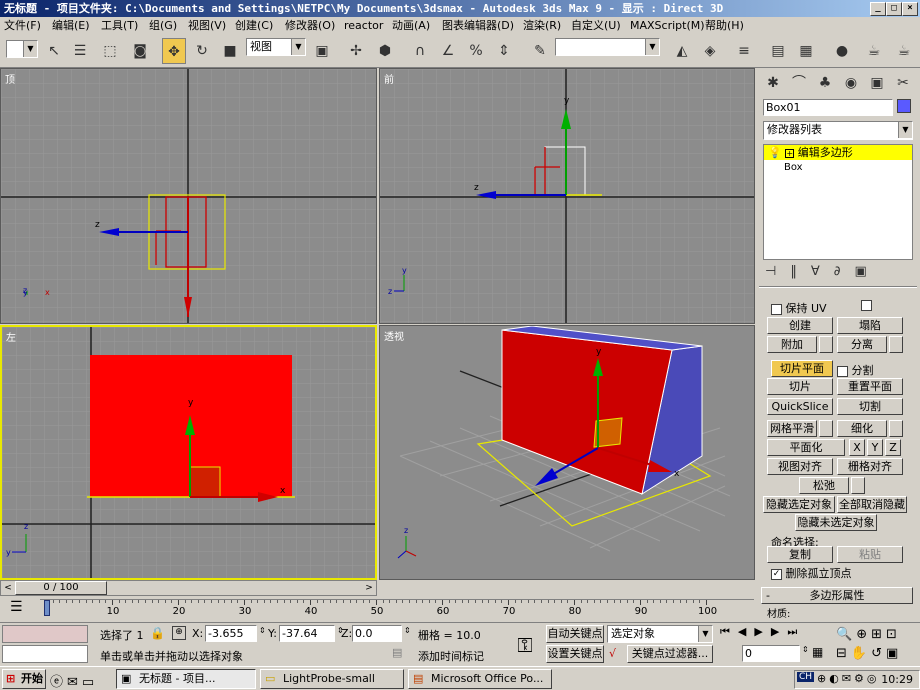 Image resolution: width=920 pixels, height=690 pixels. Describe the element at coordinates (792, 344) in the screenshot. I see `attach-button: 附加` at that location.